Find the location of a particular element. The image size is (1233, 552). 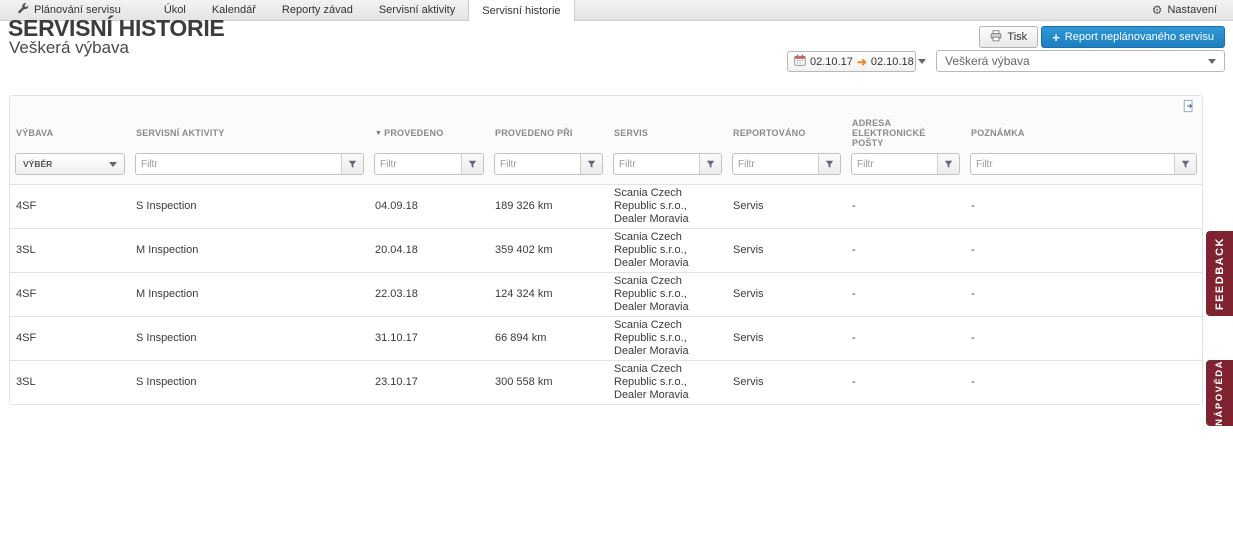

cell-aktivita: M Inspection is located at coordinates (249, 250).